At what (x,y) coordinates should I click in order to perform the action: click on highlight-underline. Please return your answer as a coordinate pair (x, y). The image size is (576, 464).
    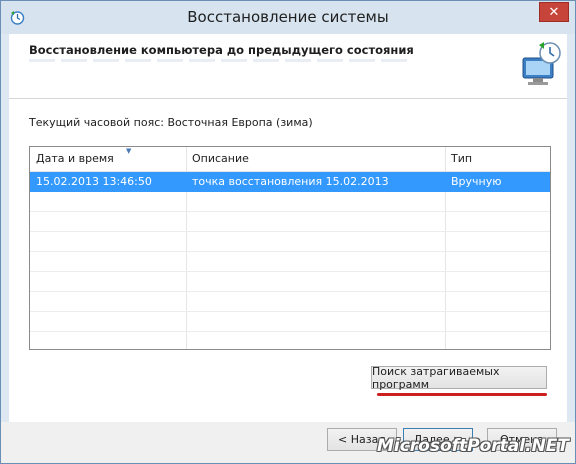
    Looking at the image, I should click on (462, 394).